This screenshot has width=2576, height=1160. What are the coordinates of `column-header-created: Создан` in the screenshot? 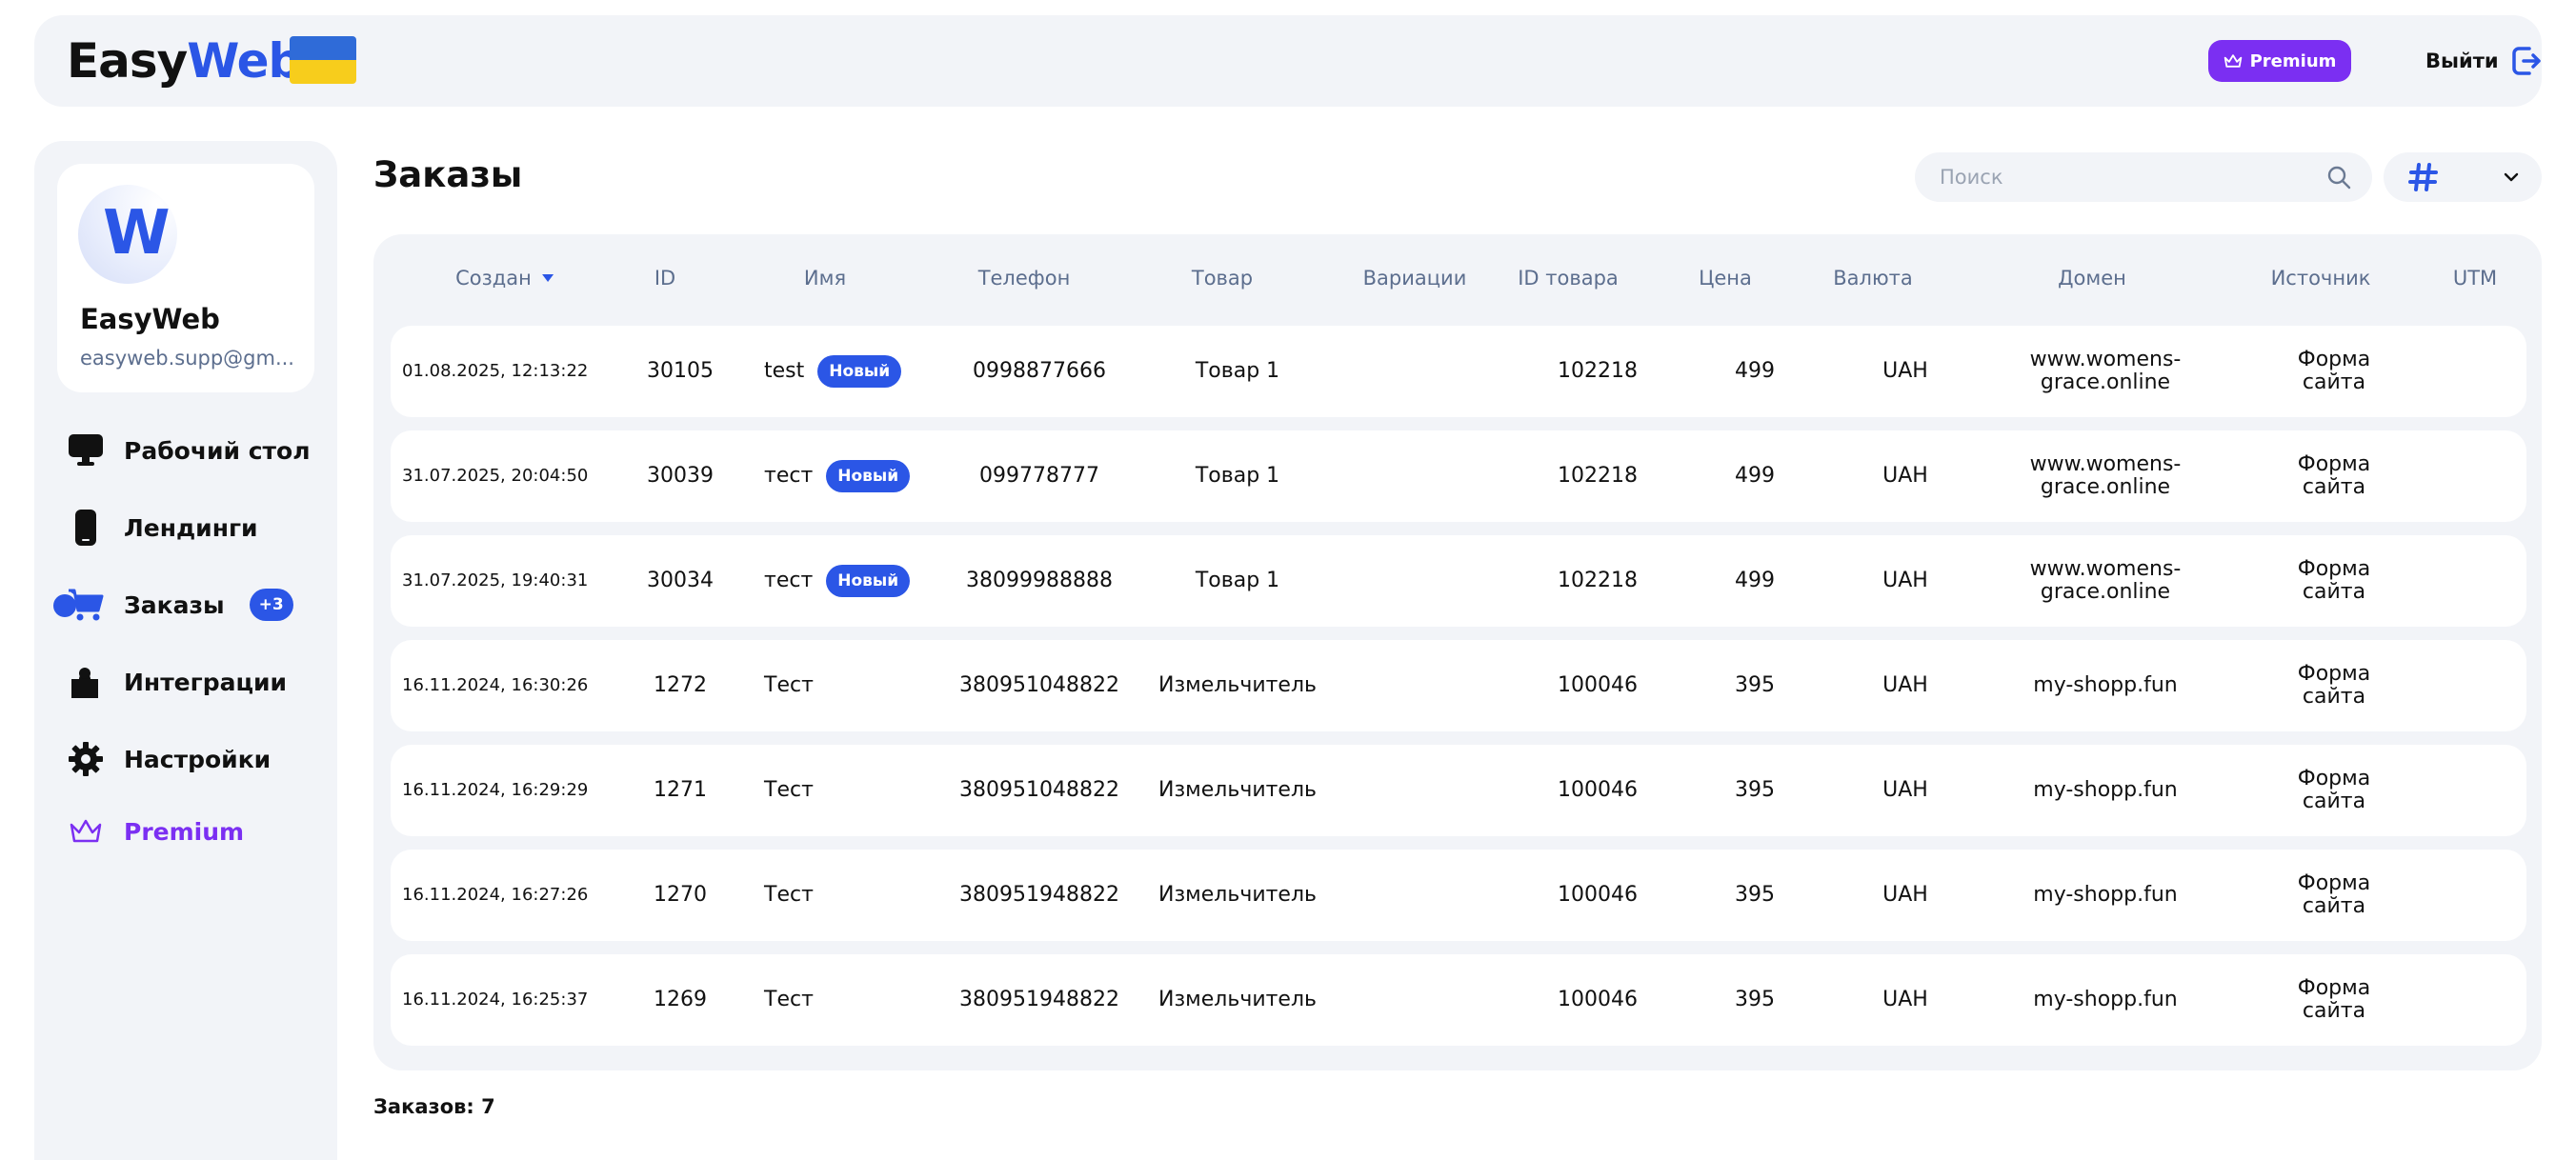 It's located at (504, 278).